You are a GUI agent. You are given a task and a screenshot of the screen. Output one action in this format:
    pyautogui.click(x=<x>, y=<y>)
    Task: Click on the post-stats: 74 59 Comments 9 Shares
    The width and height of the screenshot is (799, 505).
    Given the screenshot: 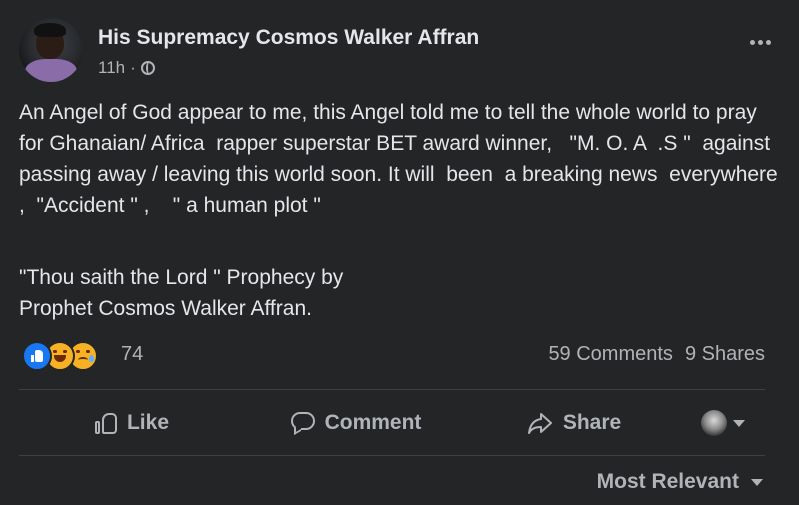 What is the action you would take?
    pyautogui.click(x=392, y=355)
    